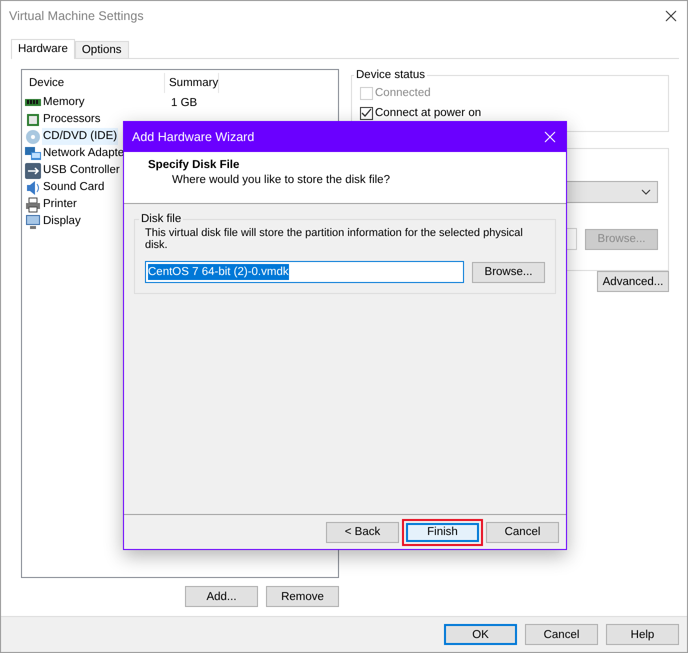 The width and height of the screenshot is (688, 653). I want to click on dialog-button: OK, so click(480, 634).